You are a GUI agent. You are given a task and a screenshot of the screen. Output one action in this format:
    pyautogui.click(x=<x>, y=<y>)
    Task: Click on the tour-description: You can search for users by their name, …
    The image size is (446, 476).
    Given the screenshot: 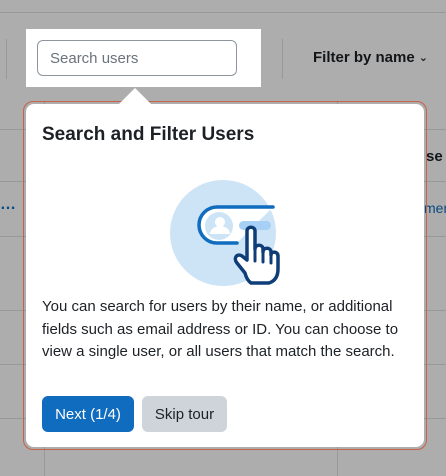 What is the action you would take?
    pyautogui.click(x=220, y=329)
    